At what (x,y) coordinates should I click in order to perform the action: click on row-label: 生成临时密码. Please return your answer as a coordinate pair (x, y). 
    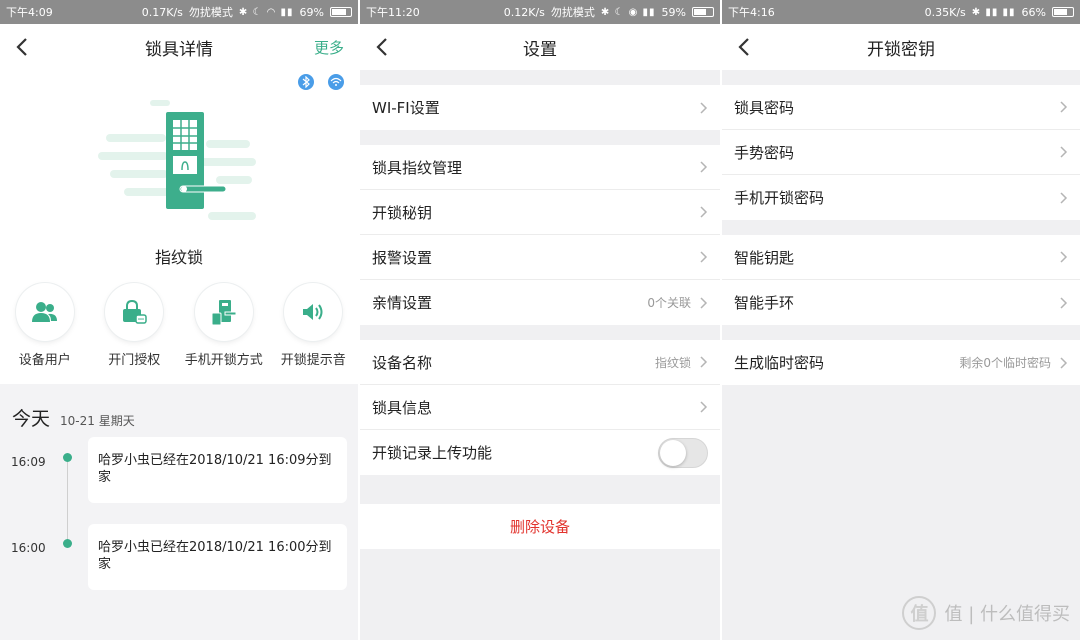
    Looking at the image, I should click on (779, 363).